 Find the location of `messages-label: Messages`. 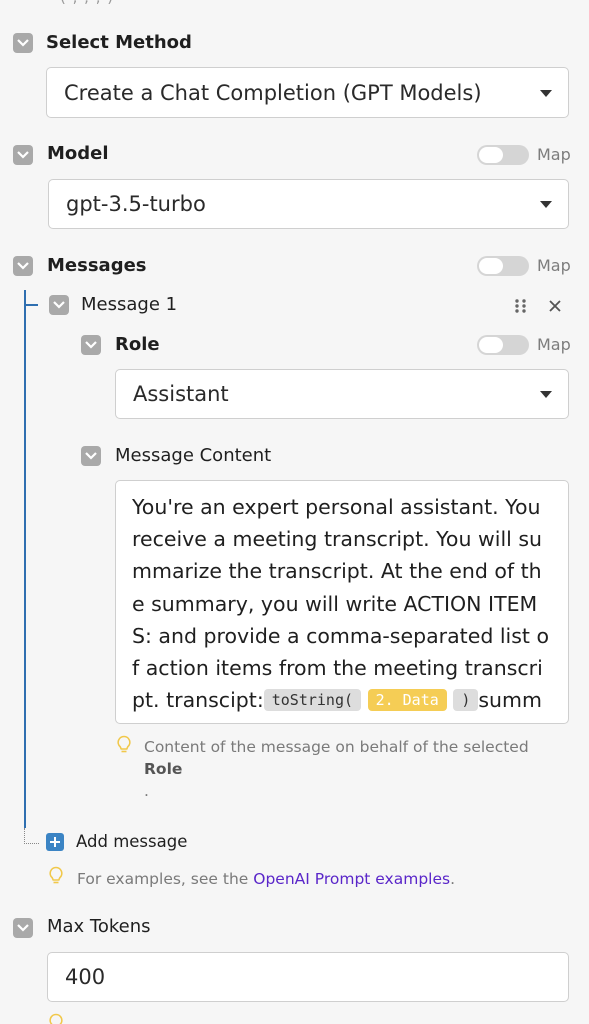

messages-label: Messages is located at coordinates (97, 265).